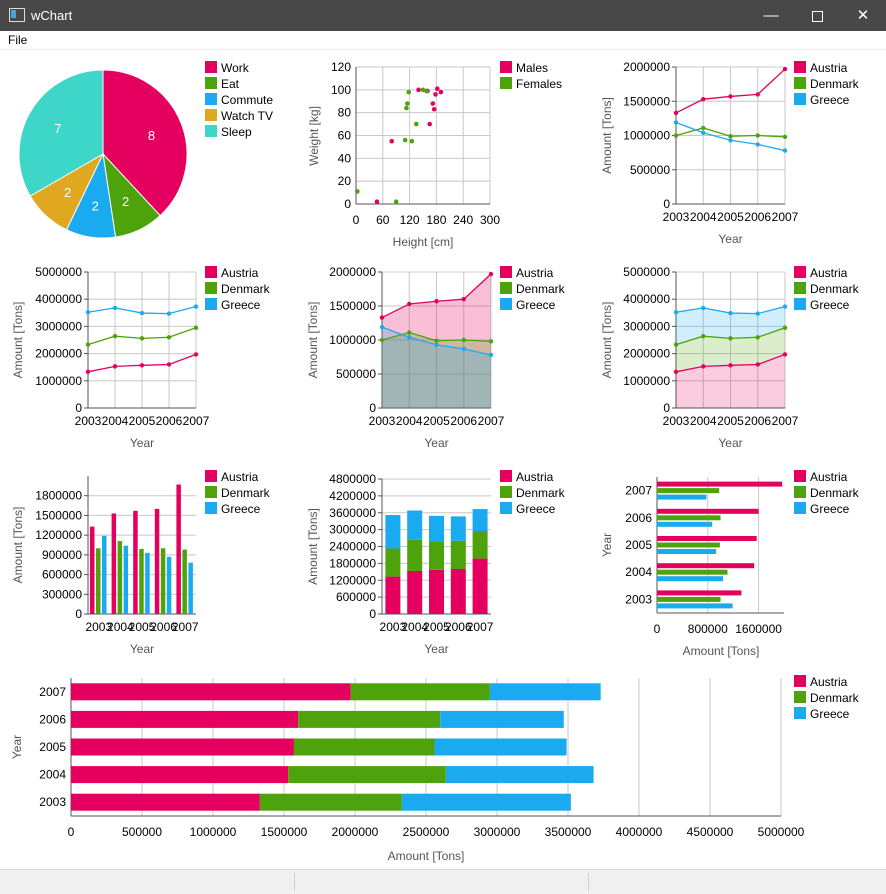  I want to click on x-tick-label: 1600000, so click(758, 629).